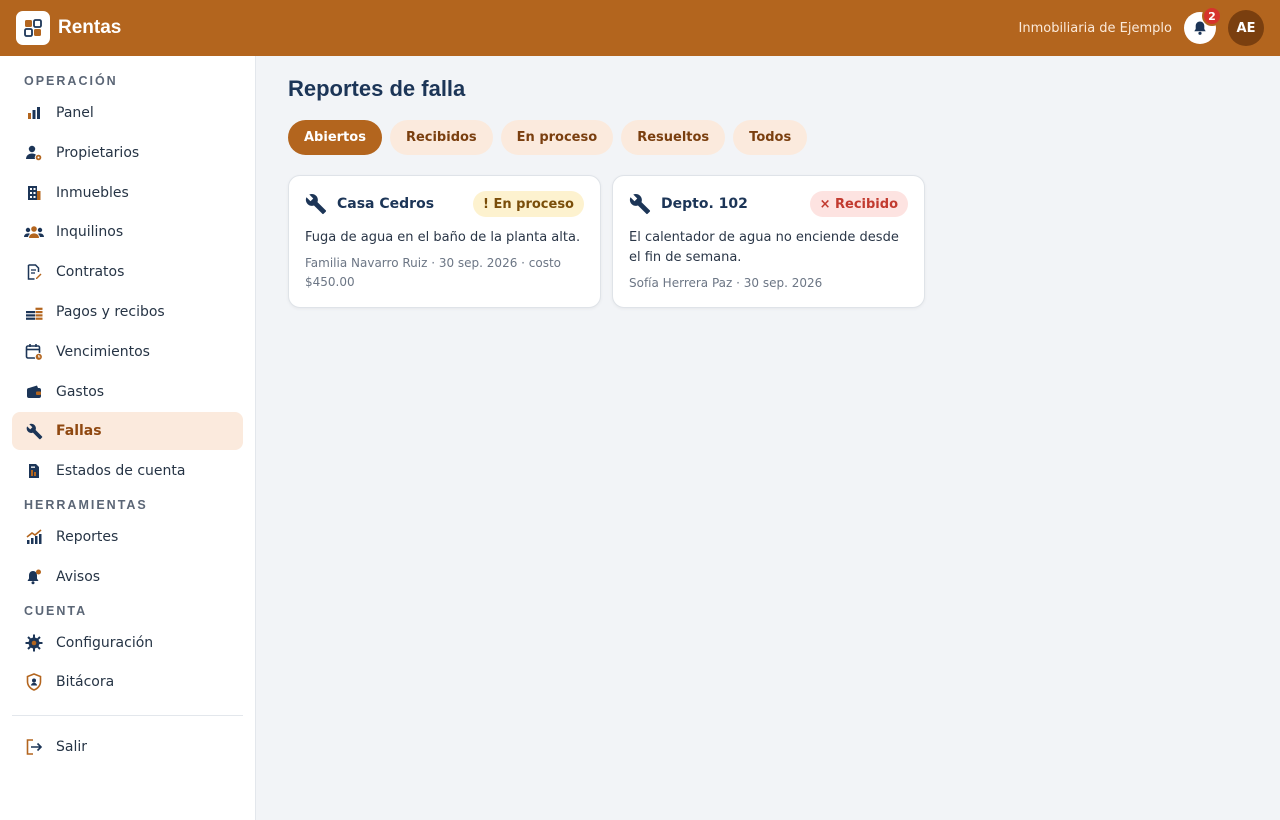 The image size is (1280, 820). I want to click on sidebar-item-label: Pagos y recibos, so click(110, 311).